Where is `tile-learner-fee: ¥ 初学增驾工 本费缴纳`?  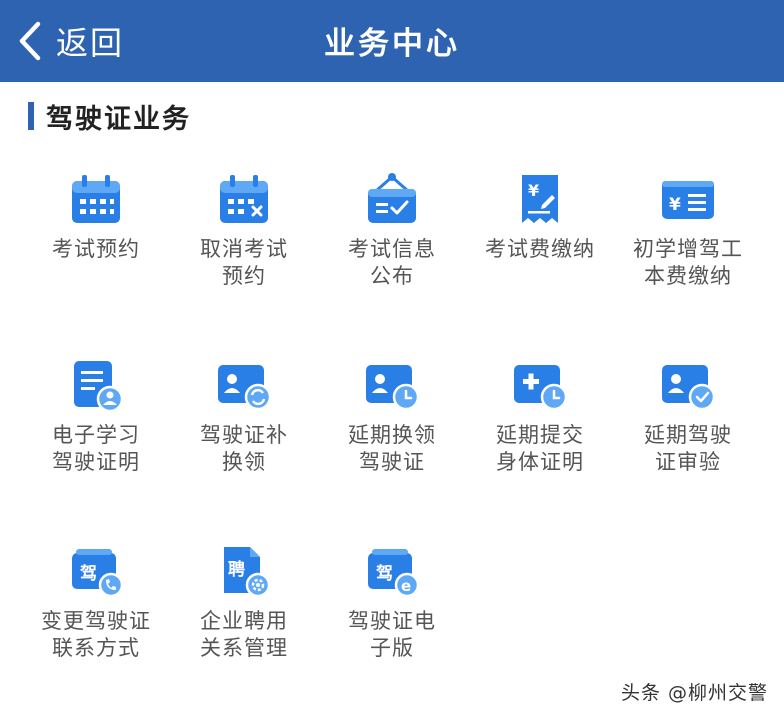
tile-learner-fee: ¥ 初学增驾工 本费缴纳 is located at coordinates (688, 261).